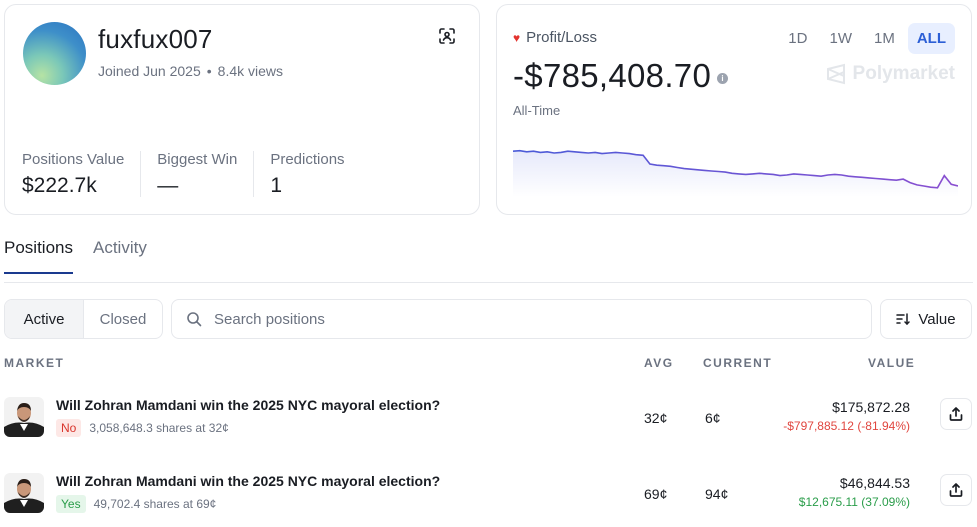 This screenshot has height=527, width=977. I want to click on brand-watermark: Polymarket, so click(890, 74).